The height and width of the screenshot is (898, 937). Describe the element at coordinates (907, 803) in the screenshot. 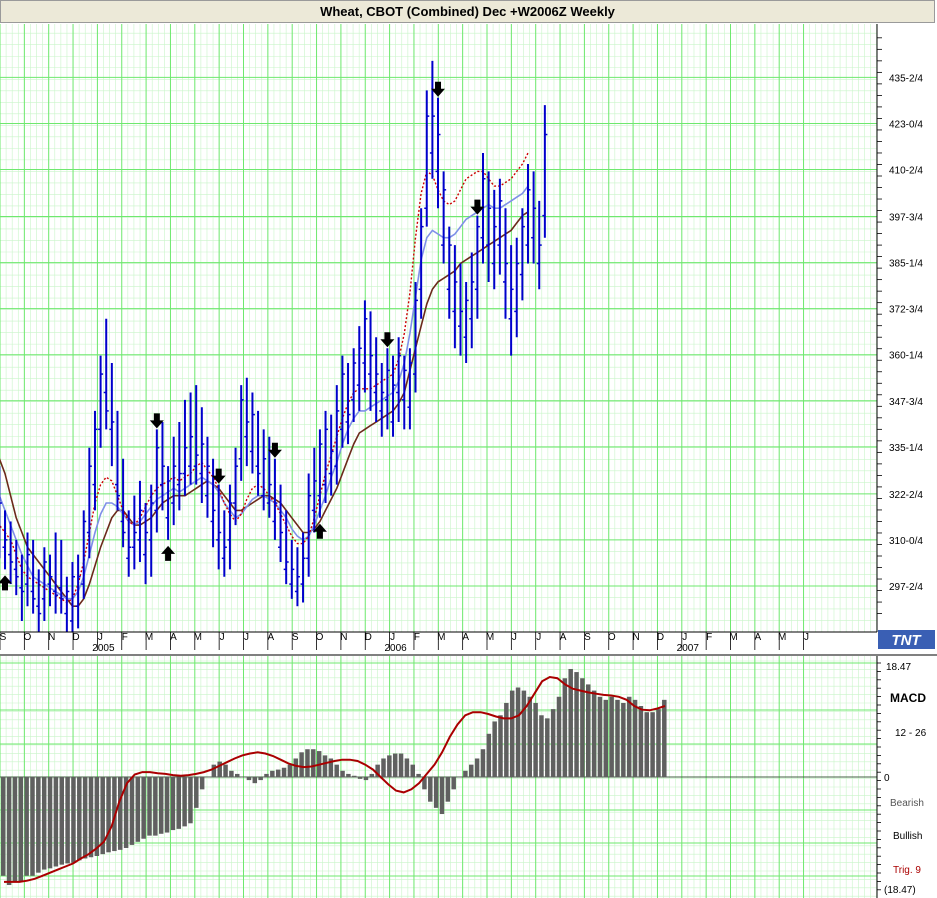

I see `bearish-legend: Bearish` at that location.